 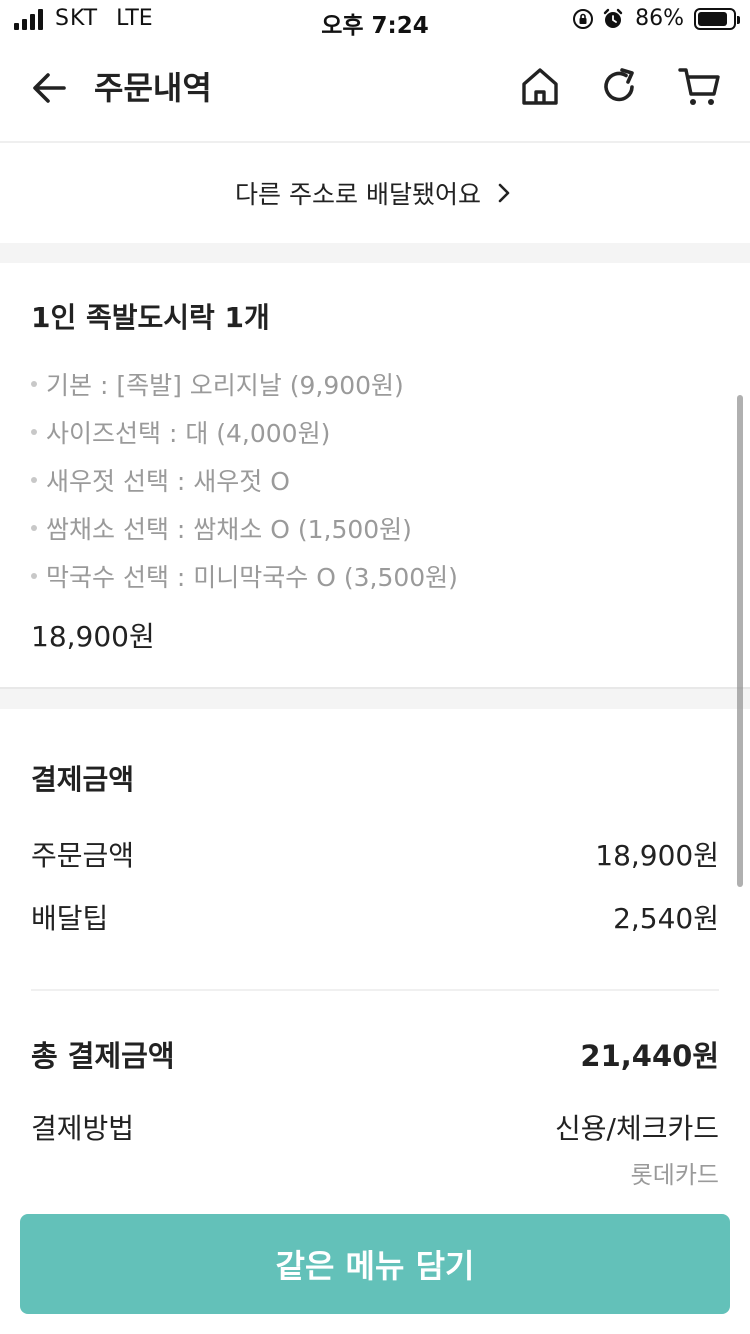 I want to click on battery-tip, so click(x=738, y=19).